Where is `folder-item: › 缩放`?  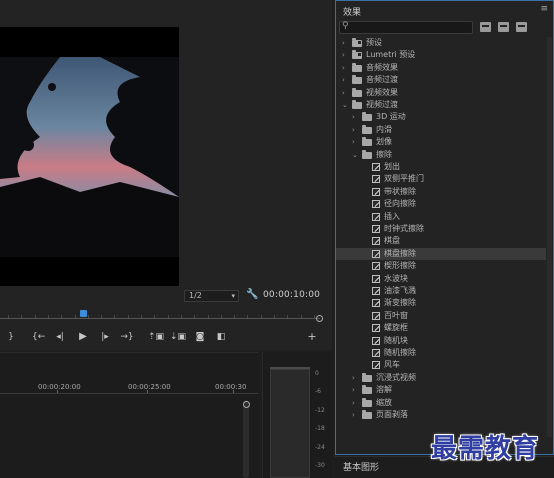 folder-item: › 缩放 is located at coordinates (441, 403).